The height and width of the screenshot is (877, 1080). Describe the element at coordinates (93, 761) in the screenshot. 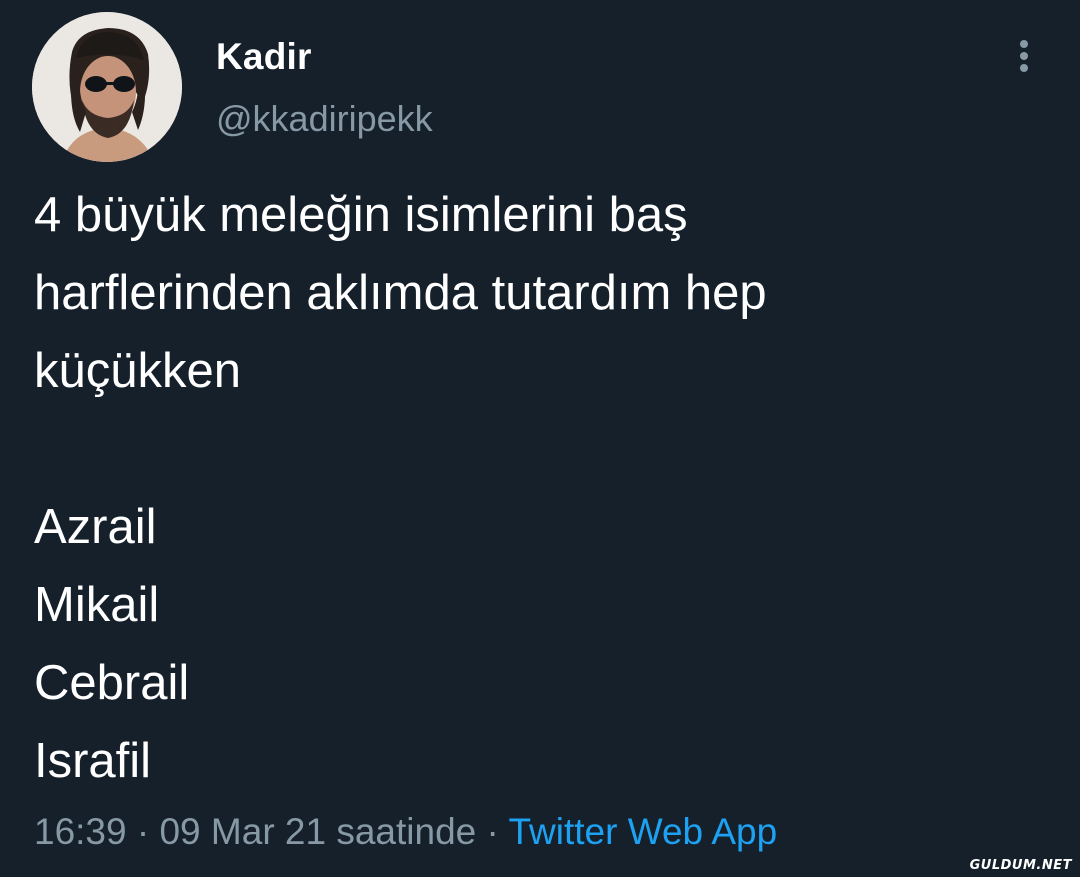

I see `tweet-line: Israfil` at that location.